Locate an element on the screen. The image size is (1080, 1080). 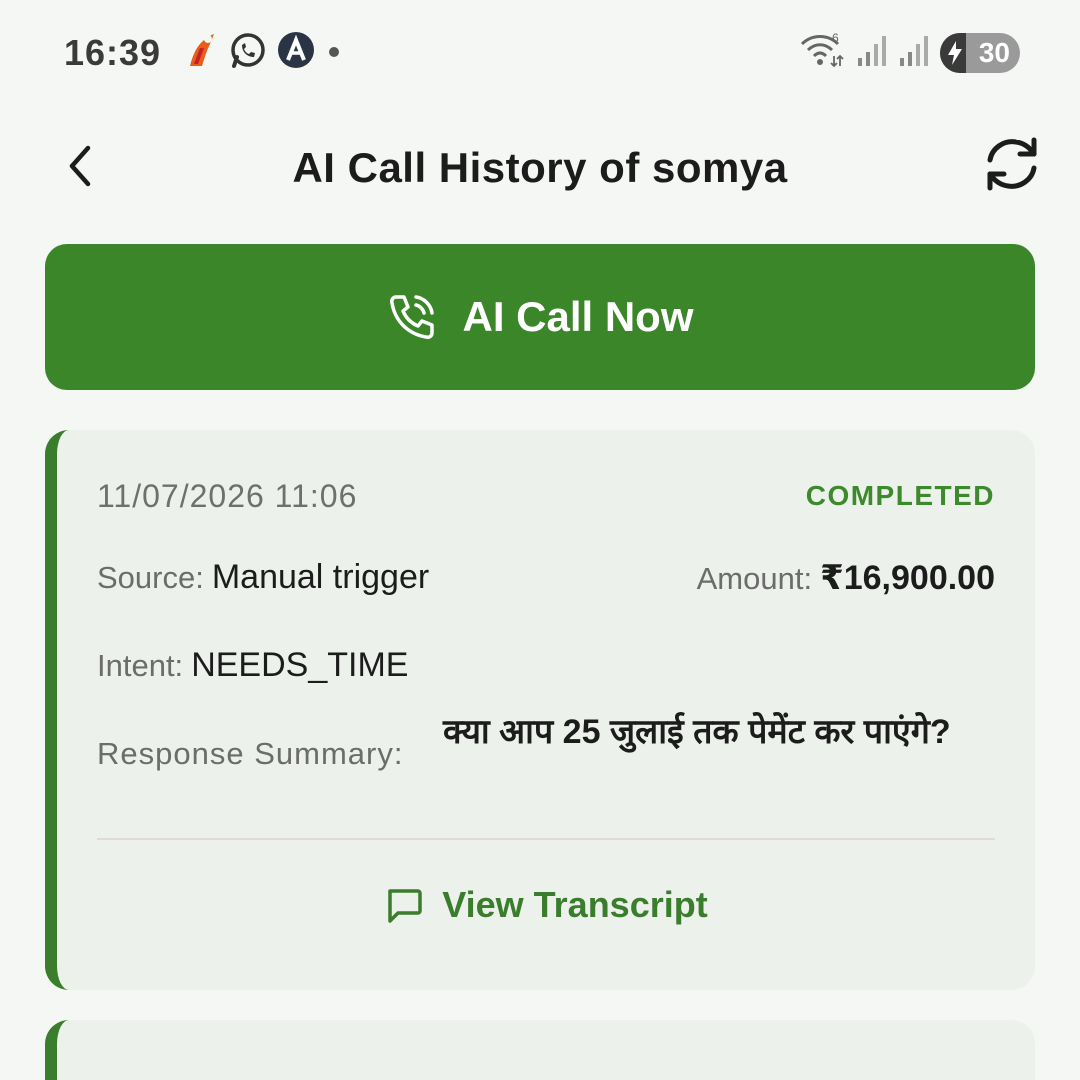
page-title: AI Call History of somya is located at coordinates (540, 167).